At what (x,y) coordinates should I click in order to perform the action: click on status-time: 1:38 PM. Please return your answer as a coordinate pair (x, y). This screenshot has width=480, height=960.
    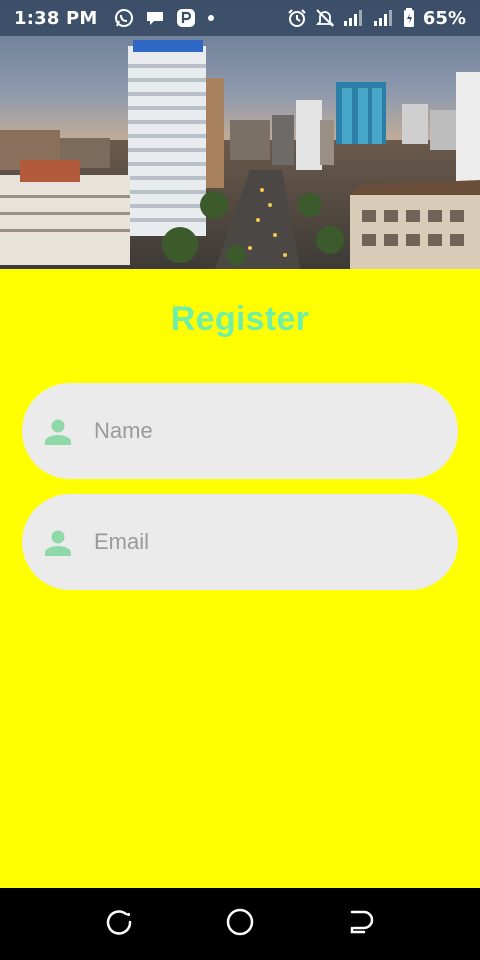
    Looking at the image, I should click on (56, 18).